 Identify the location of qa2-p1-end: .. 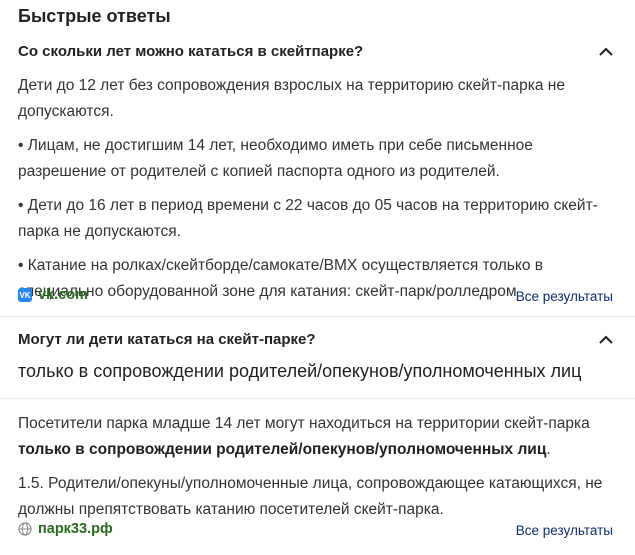
(548, 449).